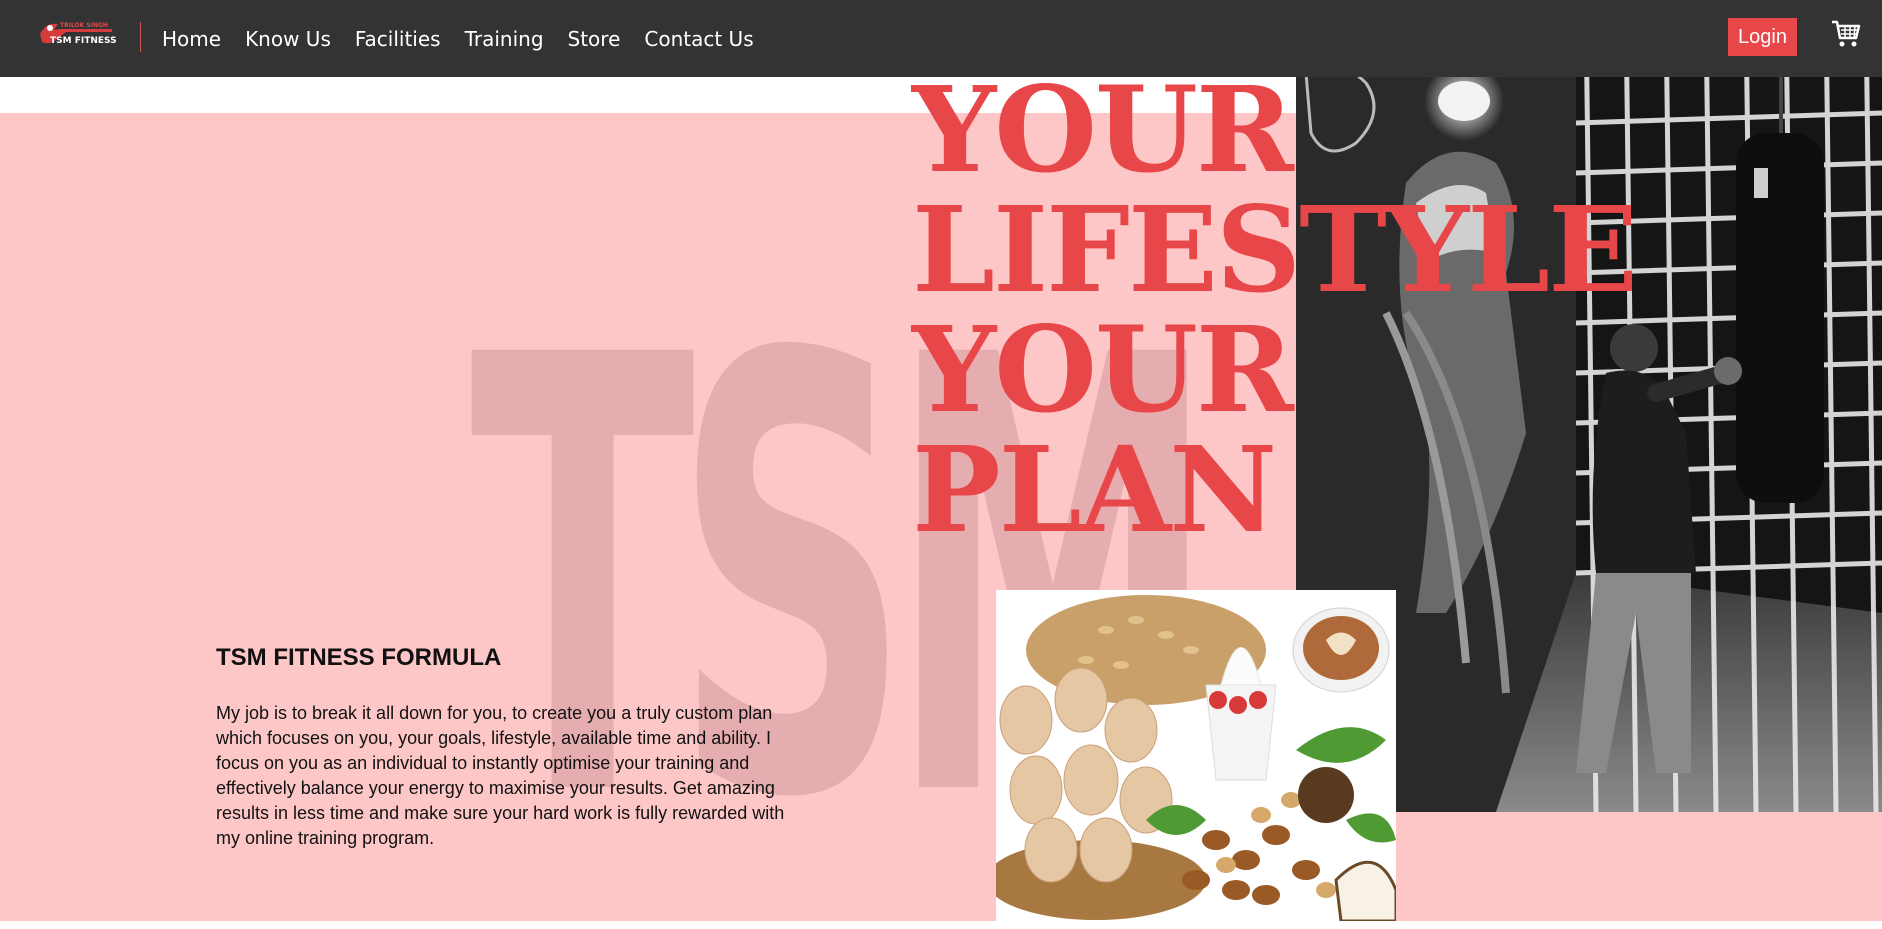 This screenshot has height=929, width=1882. What do you see at coordinates (140, 37) in the screenshot?
I see `nav-divider` at bounding box center [140, 37].